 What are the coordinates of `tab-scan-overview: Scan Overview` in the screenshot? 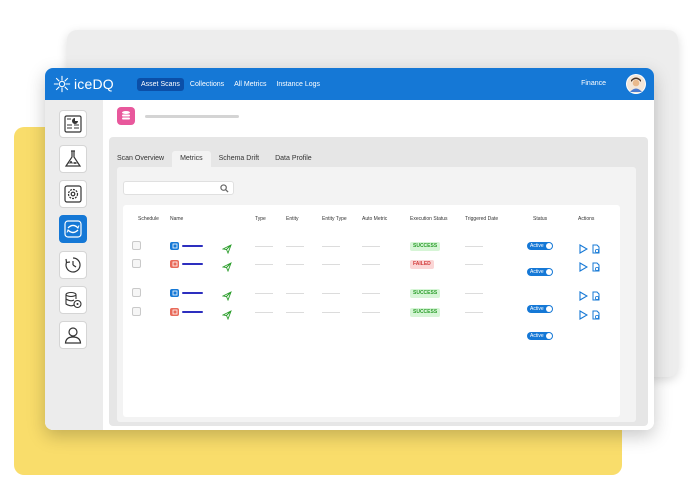 It's located at (140, 159).